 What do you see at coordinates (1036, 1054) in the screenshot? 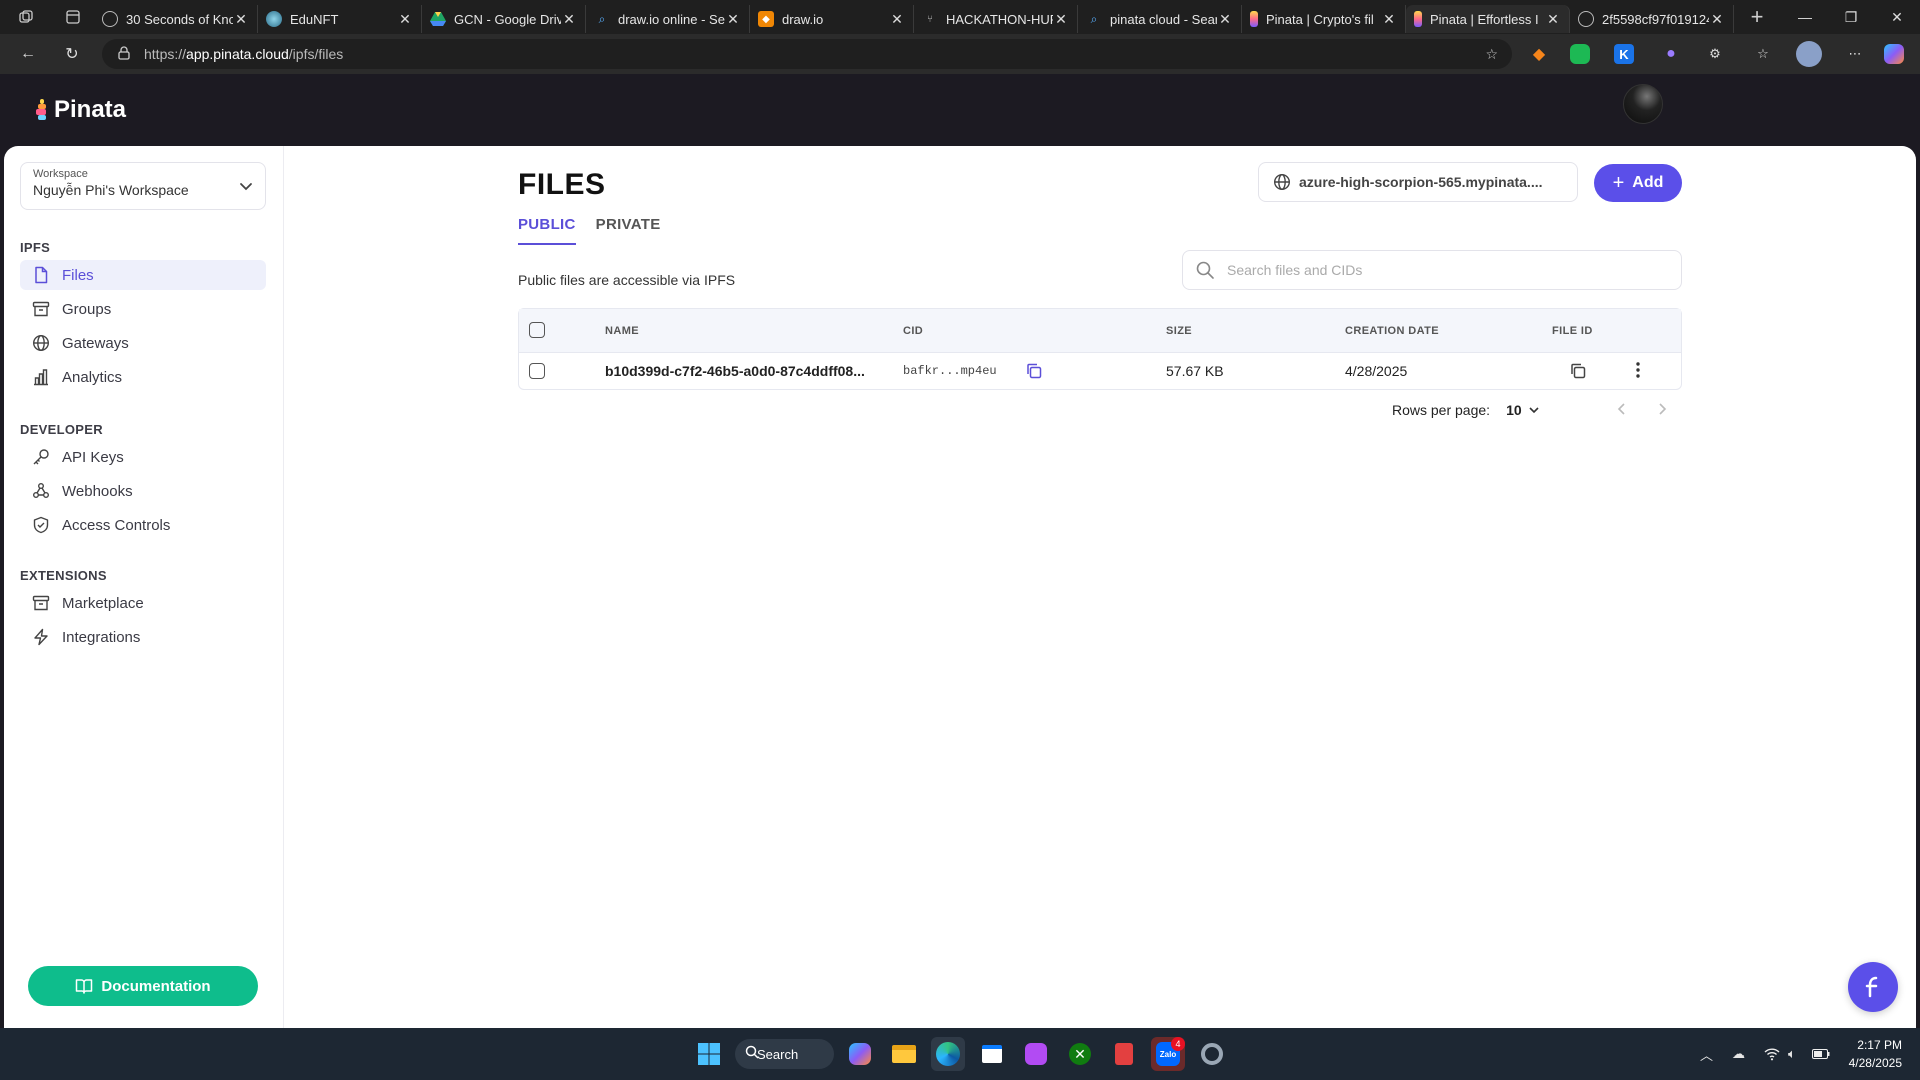
I see `app-purple-icon` at bounding box center [1036, 1054].